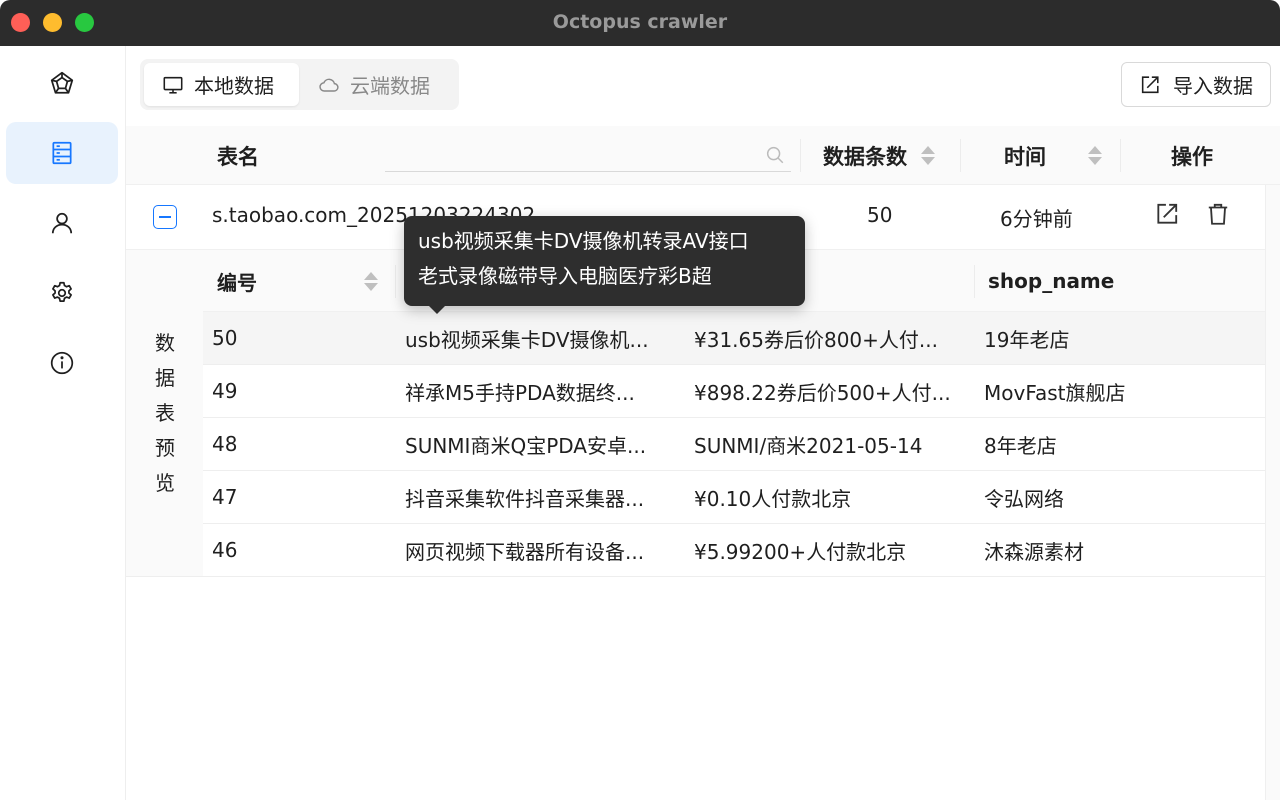 The width and height of the screenshot is (1280, 800). Describe the element at coordinates (237, 282) in the screenshot. I see `preview-header-id-label: 编号` at that location.